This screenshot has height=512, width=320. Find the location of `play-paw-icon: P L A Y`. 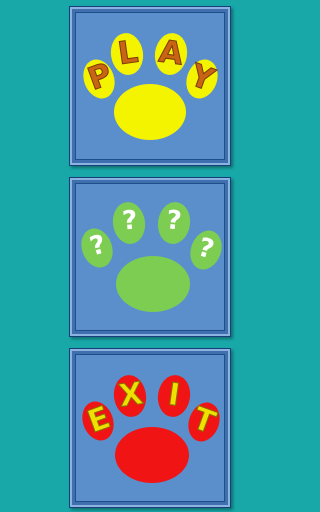

play-paw-icon: P L A Y is located at coordinates (151, 86).